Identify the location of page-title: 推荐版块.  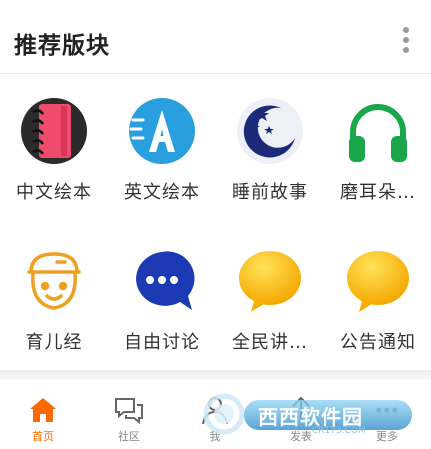
(62, 46).